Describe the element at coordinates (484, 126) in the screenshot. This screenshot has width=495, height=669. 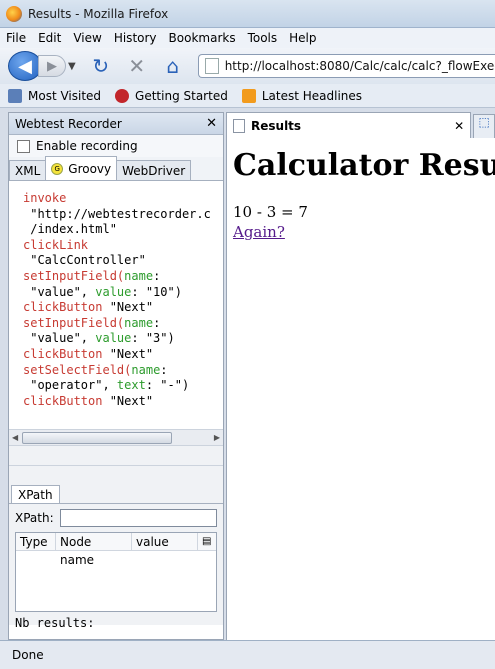
I see `new-tab-icon: ⬚` at that location.